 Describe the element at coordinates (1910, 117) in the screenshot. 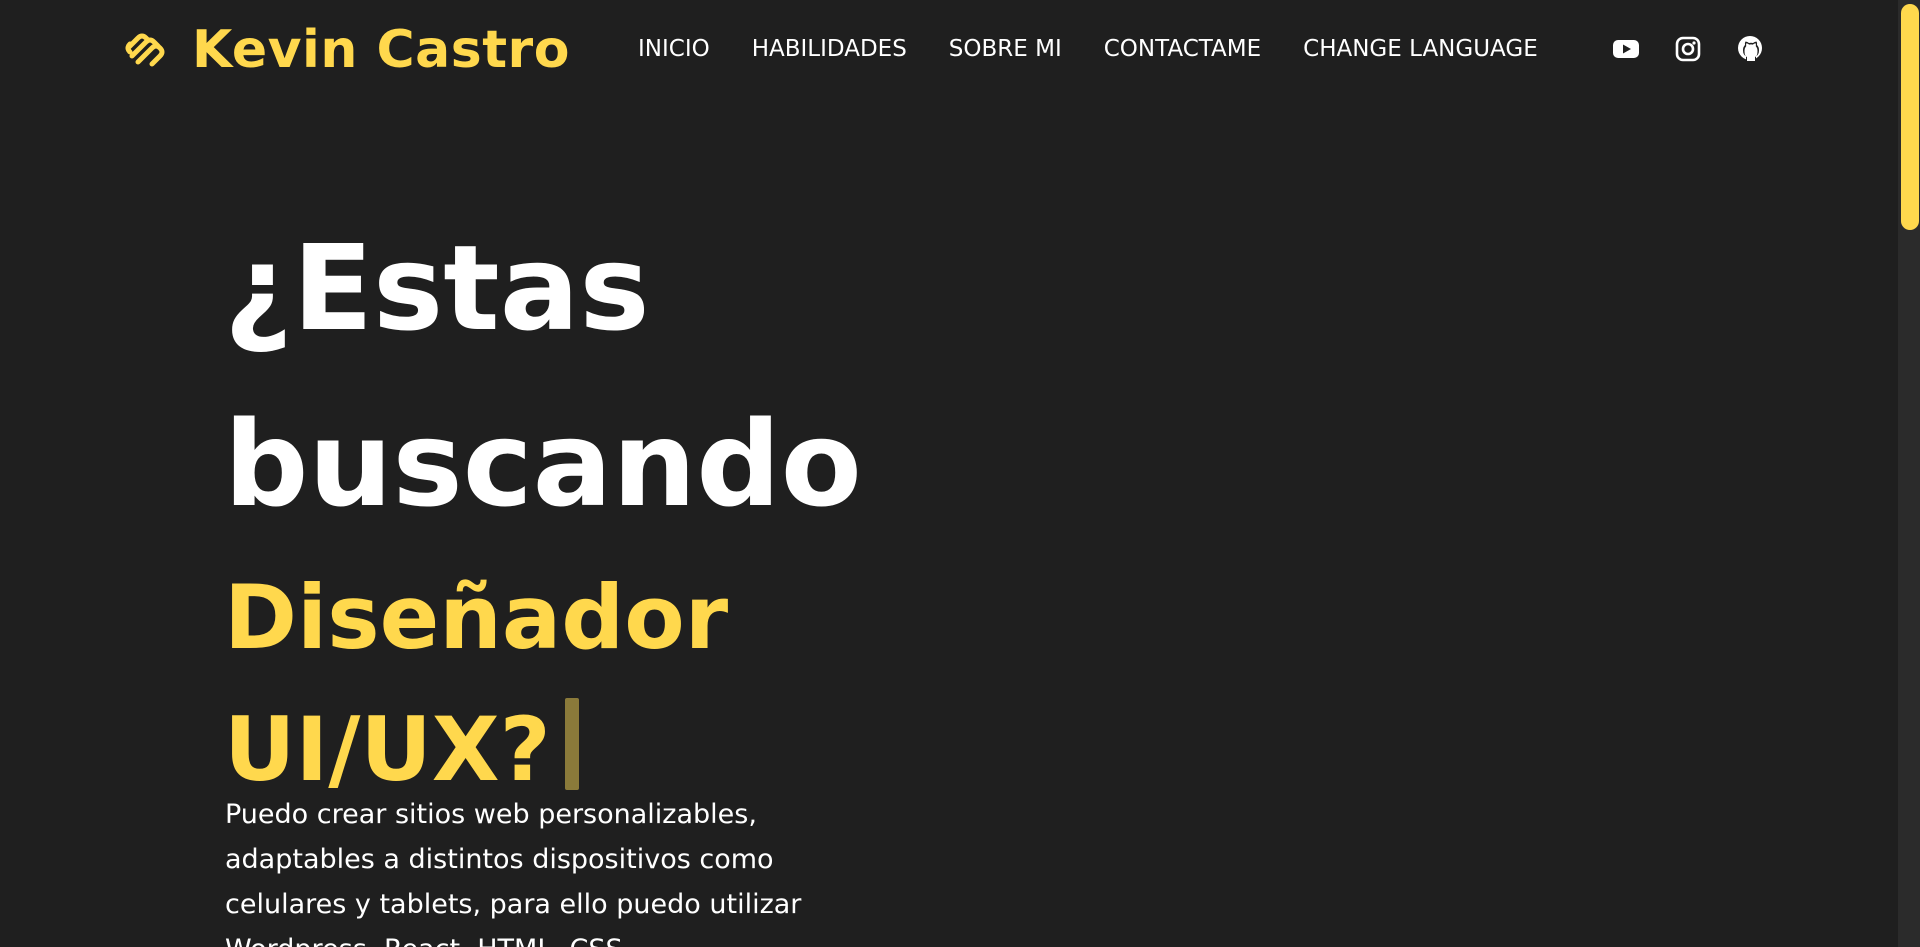

I see `scrollbar-thumb` at that location.